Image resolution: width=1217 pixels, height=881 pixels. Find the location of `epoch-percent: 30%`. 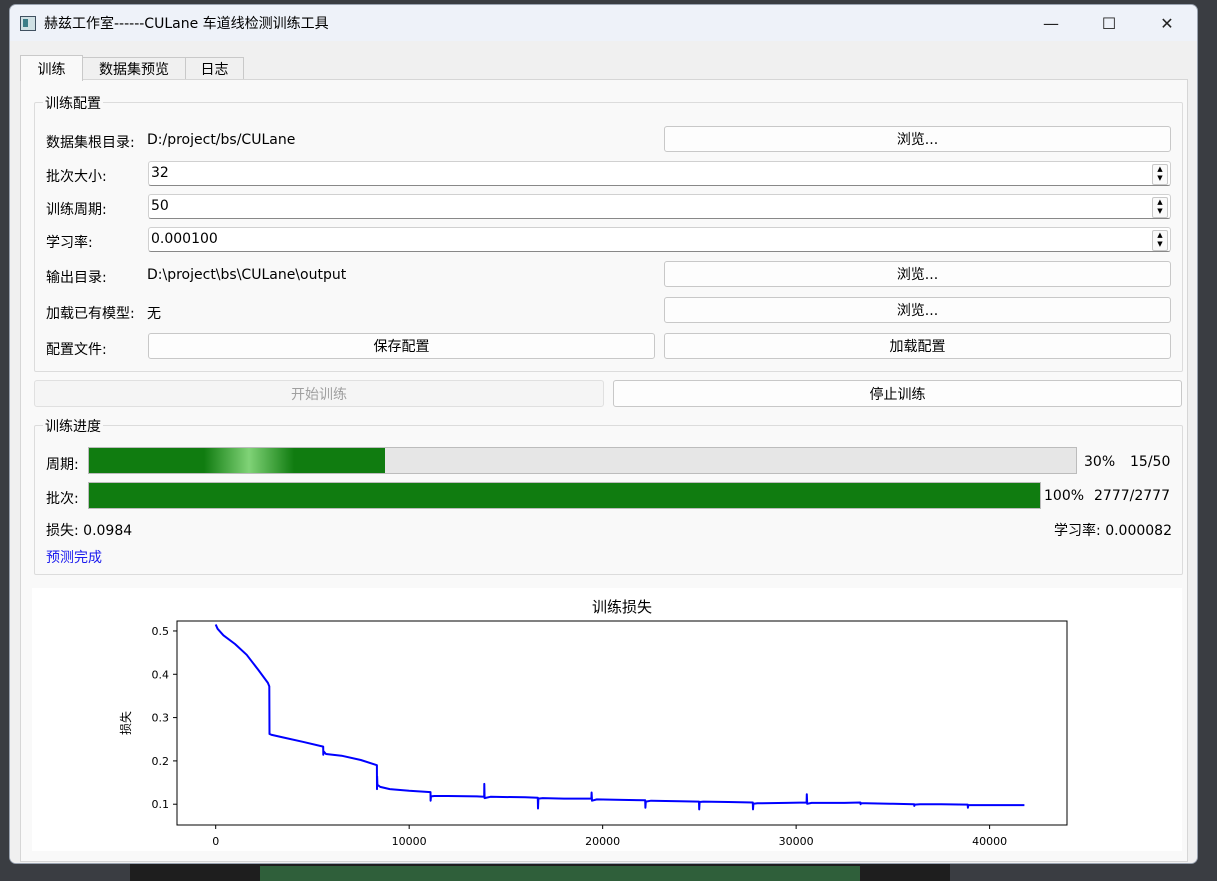

epoch-percent: 30% is located at coordinates (1100, 462).